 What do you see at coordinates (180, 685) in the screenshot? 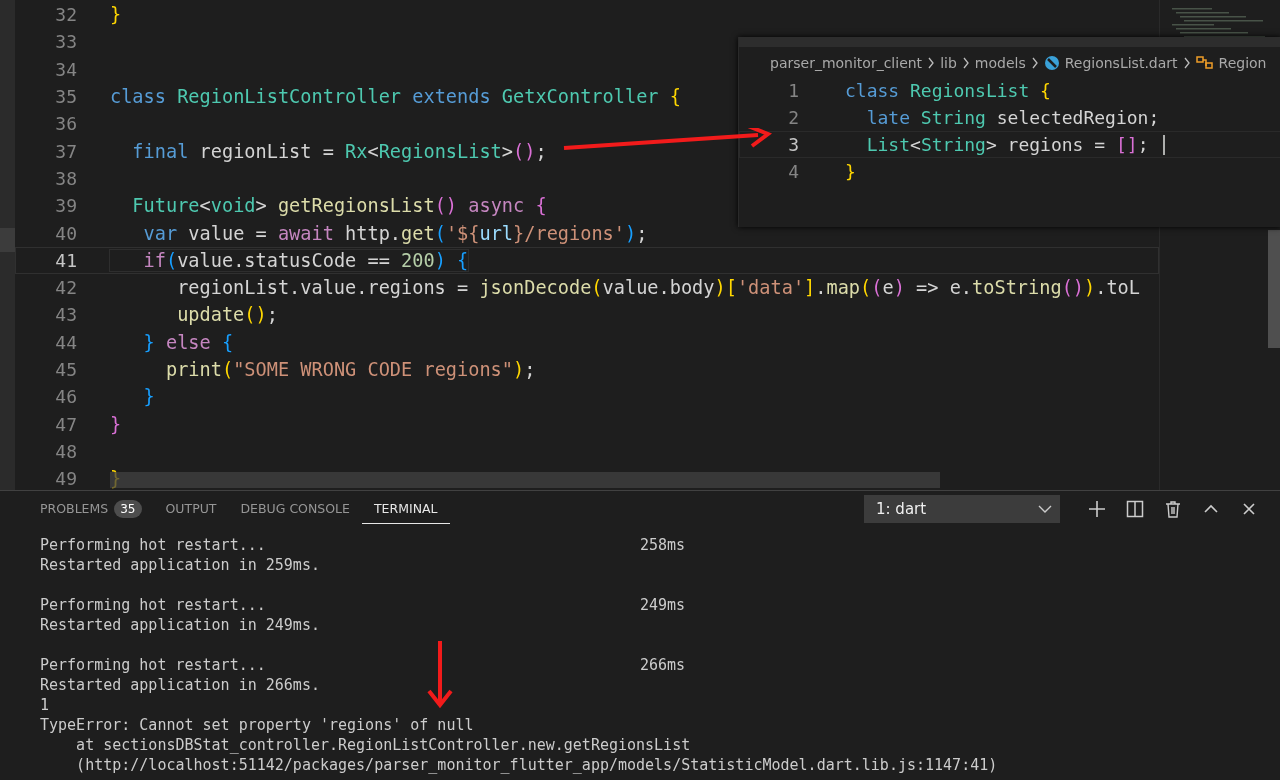
I see `terminal-line: Restarted application in 266ms.` at bounding box center [180, 685].